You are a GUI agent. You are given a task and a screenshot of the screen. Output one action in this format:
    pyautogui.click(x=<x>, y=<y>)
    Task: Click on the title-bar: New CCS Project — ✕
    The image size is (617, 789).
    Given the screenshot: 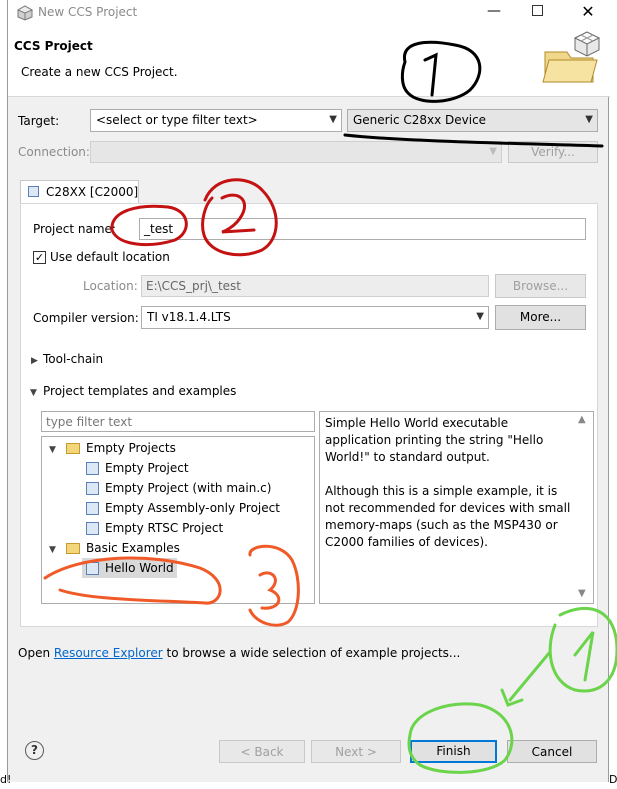 What is the action you would take?
    pyautogui.click(x=309, y=13)
    